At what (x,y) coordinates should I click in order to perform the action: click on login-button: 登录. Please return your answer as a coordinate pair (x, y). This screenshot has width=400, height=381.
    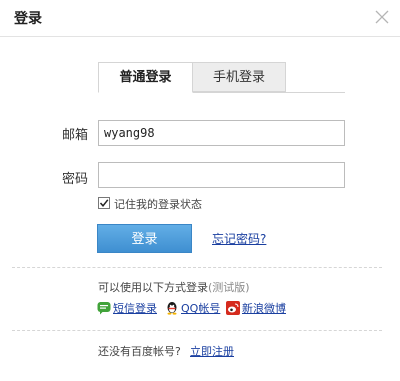
    Looking at the image, I should click on (144, 238).